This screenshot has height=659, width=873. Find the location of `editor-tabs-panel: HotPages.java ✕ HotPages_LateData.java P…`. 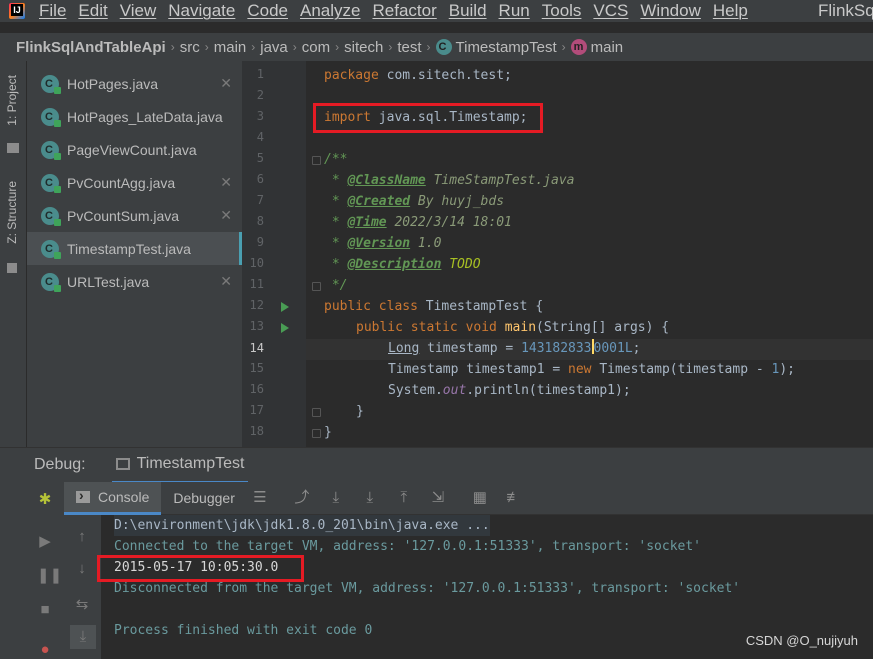

editor-tabs-panel: HotPages.java ✕ HotPages_LateData.java P… is located at coordinates (134, 254).